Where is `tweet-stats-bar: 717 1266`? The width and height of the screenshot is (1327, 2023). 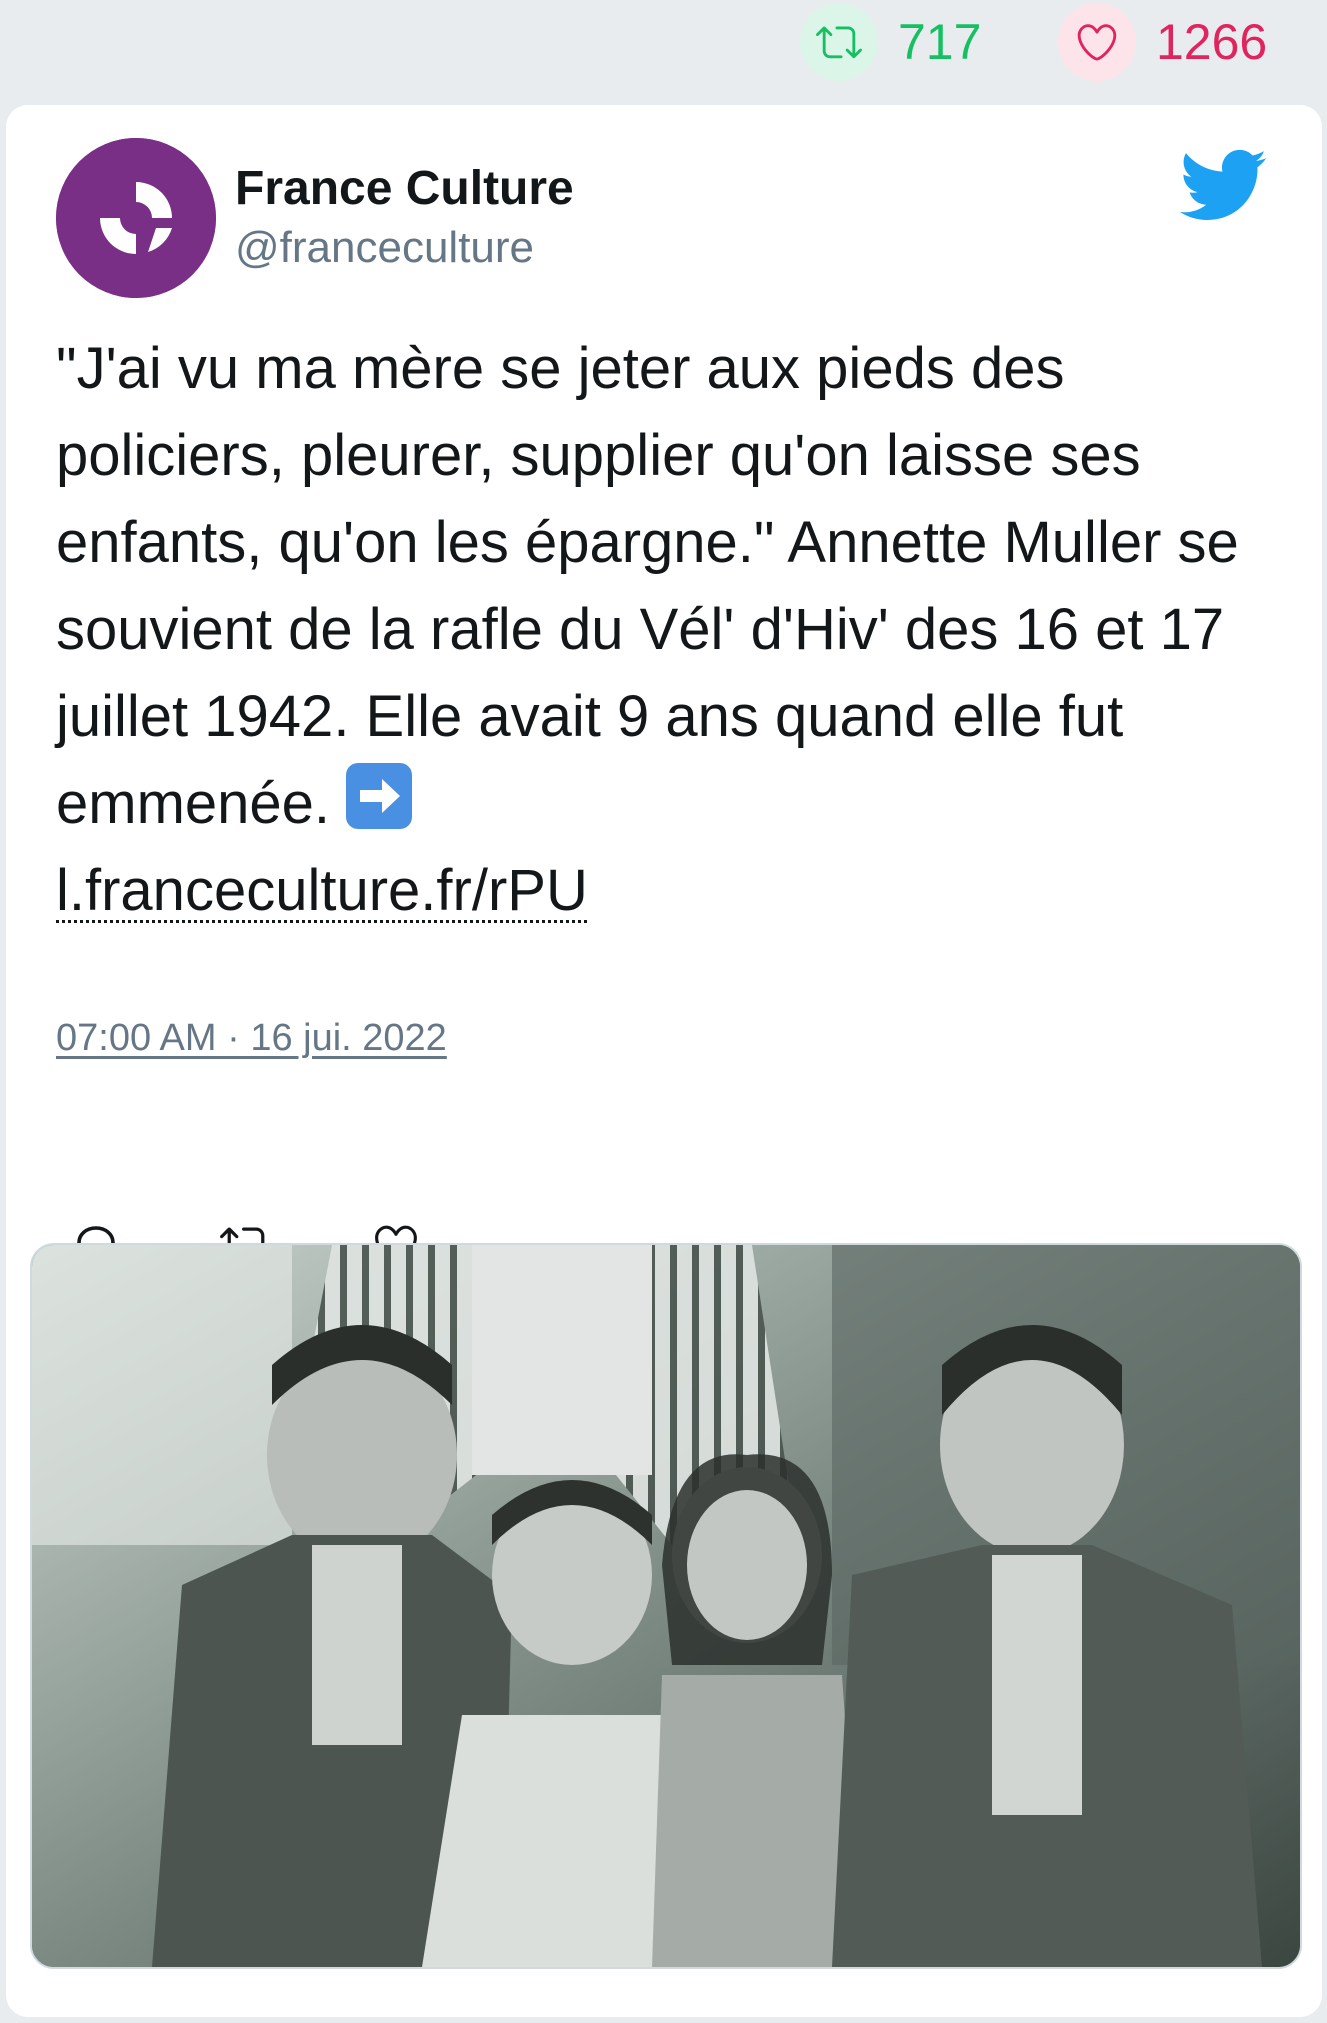
tweet-stats-bar: 717 1266 is located at coordinates (663, 50).